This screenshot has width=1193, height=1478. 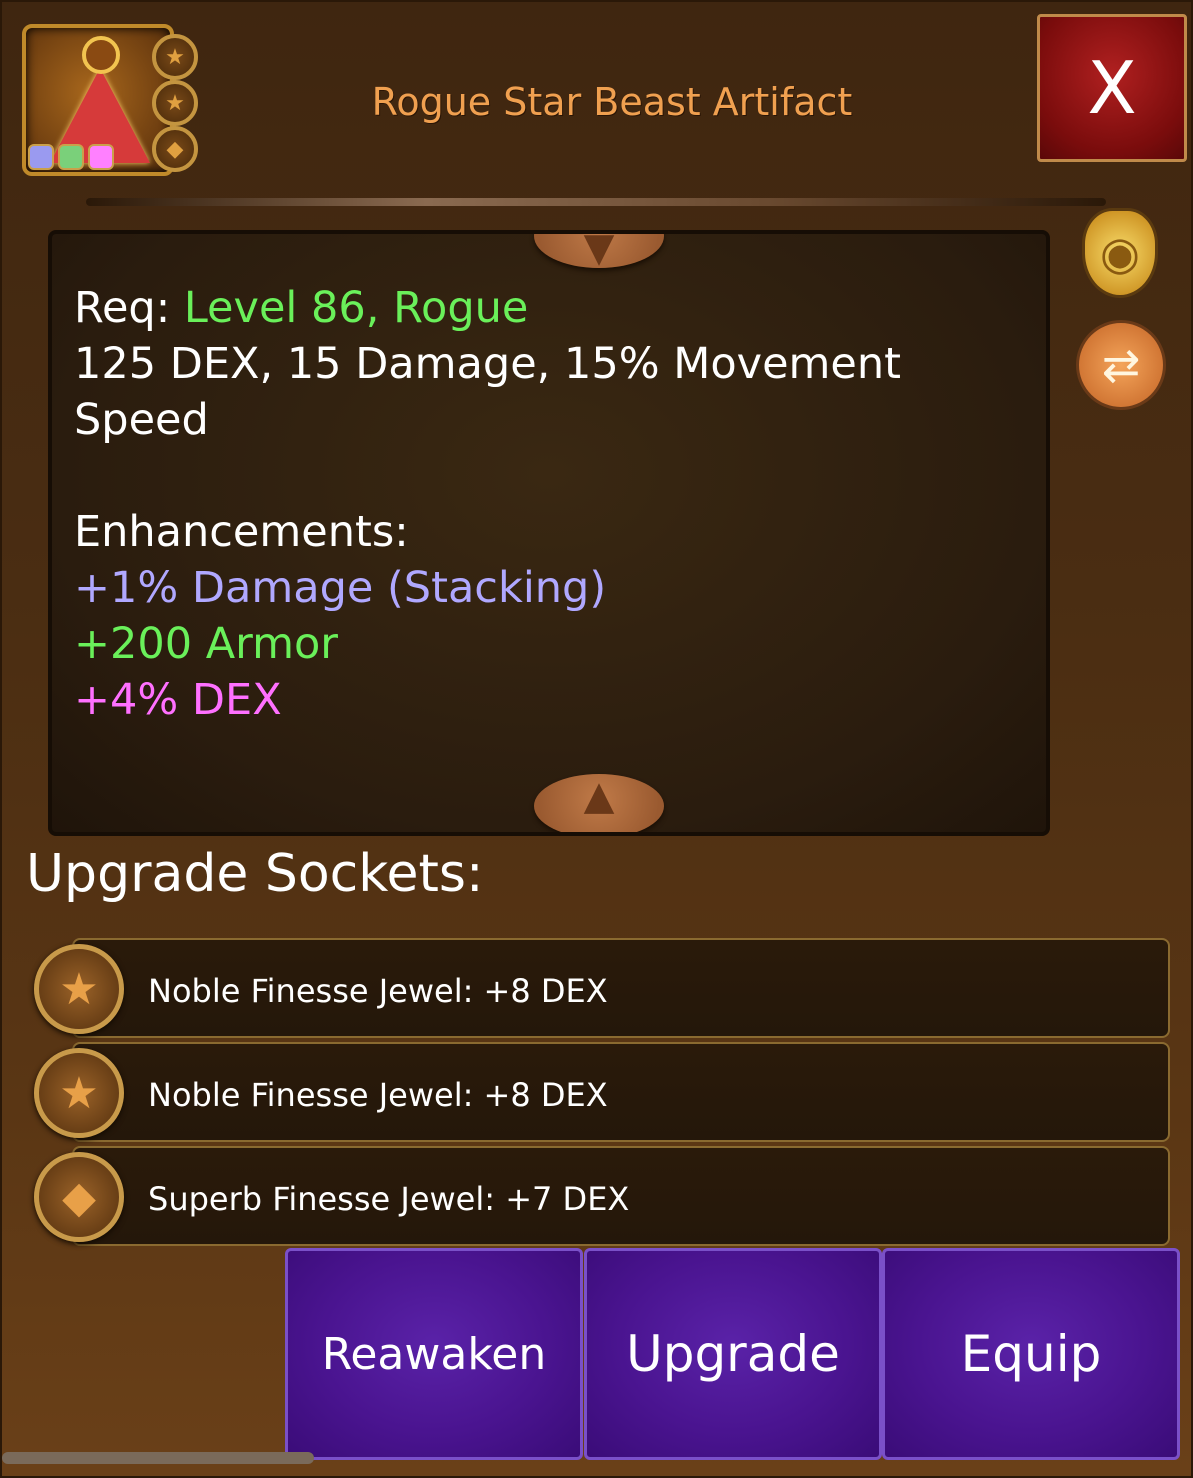 What do you see at coordinates (356, 308) in the screenshot?
I see `req-value: Level 86, Rogue` at bounding box center [356, 308].